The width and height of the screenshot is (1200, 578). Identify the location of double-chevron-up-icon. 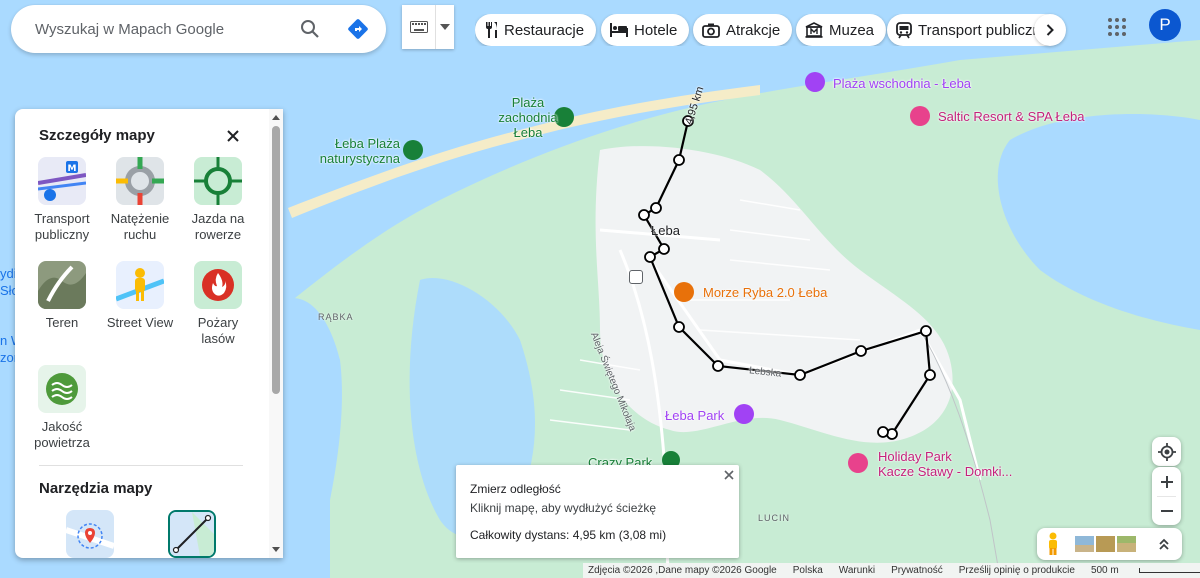
(1164, 544).